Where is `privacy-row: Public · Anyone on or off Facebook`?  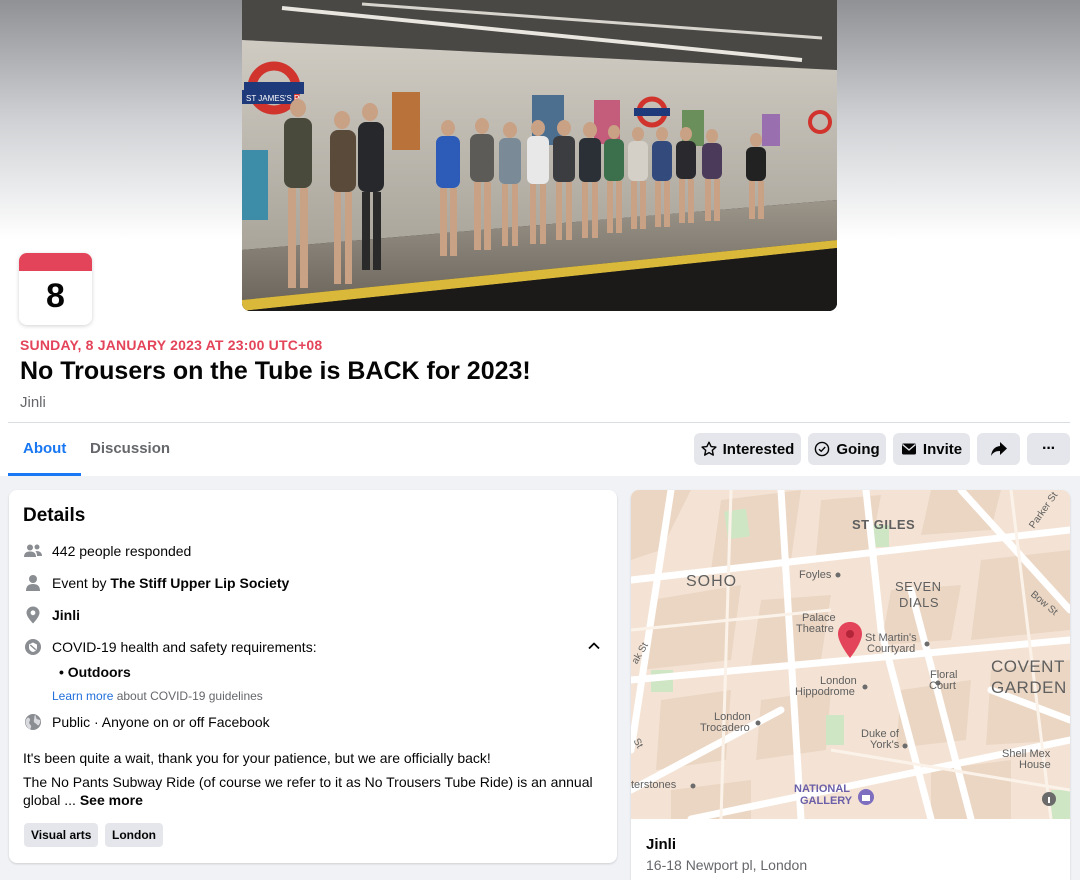 privacy-row: Public · Anyone on or off Facebook is located at coordinates (146, 722).